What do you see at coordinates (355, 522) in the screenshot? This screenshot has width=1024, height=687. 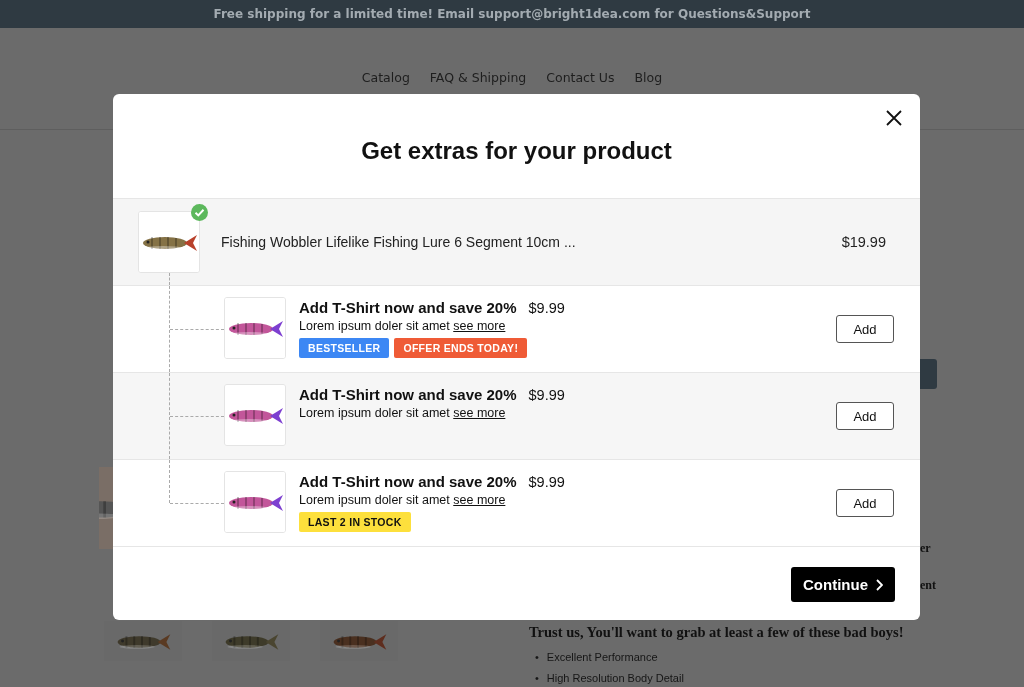 I see `offer-badge: LAST 2 IN STOCK` at bounding box center [355, 522].